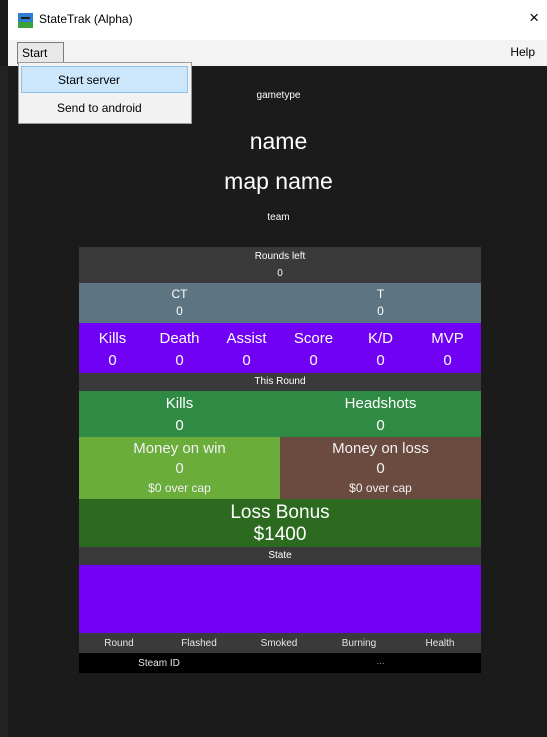  I want to click on rounds-left-value: 0, so click(280, 273).